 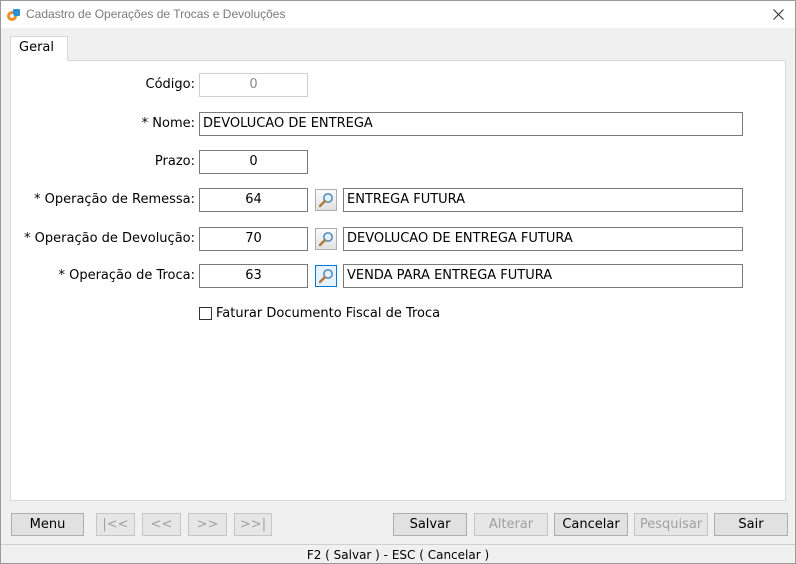 What do you see at coordinates (253, 524) in the screenshot?
I see `last-record-button: >>|` at bounding box center [253, 524].